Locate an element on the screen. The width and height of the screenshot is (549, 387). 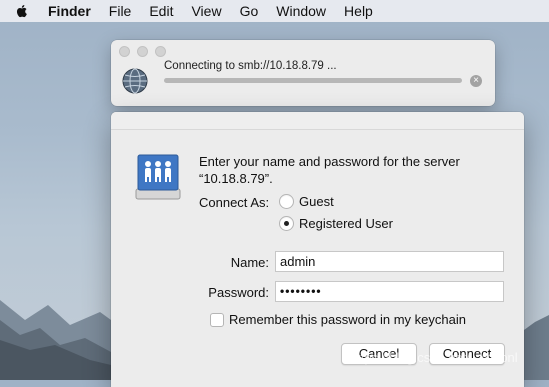
radio-guest: Guest is located at coordinates (306, 201).